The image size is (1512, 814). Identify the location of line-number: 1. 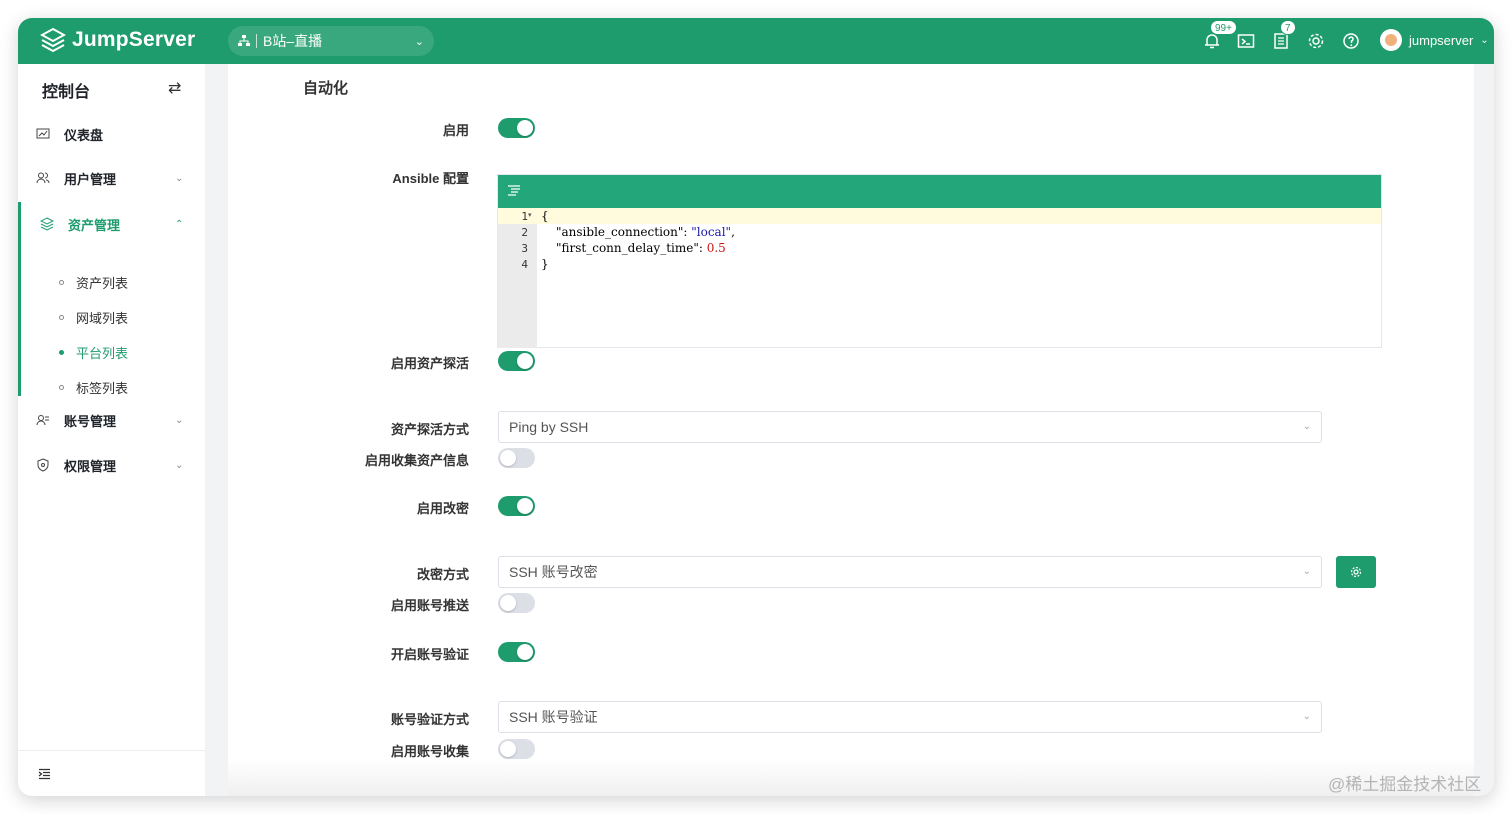
(524, 216).